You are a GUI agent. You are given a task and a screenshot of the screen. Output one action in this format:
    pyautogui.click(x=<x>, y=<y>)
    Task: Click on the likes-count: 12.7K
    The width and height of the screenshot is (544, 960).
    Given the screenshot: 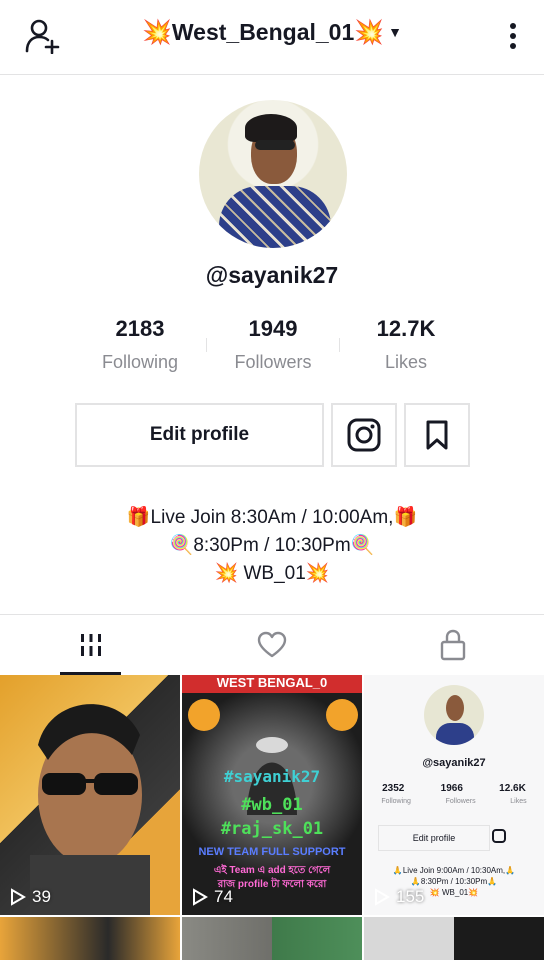 What is the action you would take?
    pyautogui.click(x=406, y=328)
    